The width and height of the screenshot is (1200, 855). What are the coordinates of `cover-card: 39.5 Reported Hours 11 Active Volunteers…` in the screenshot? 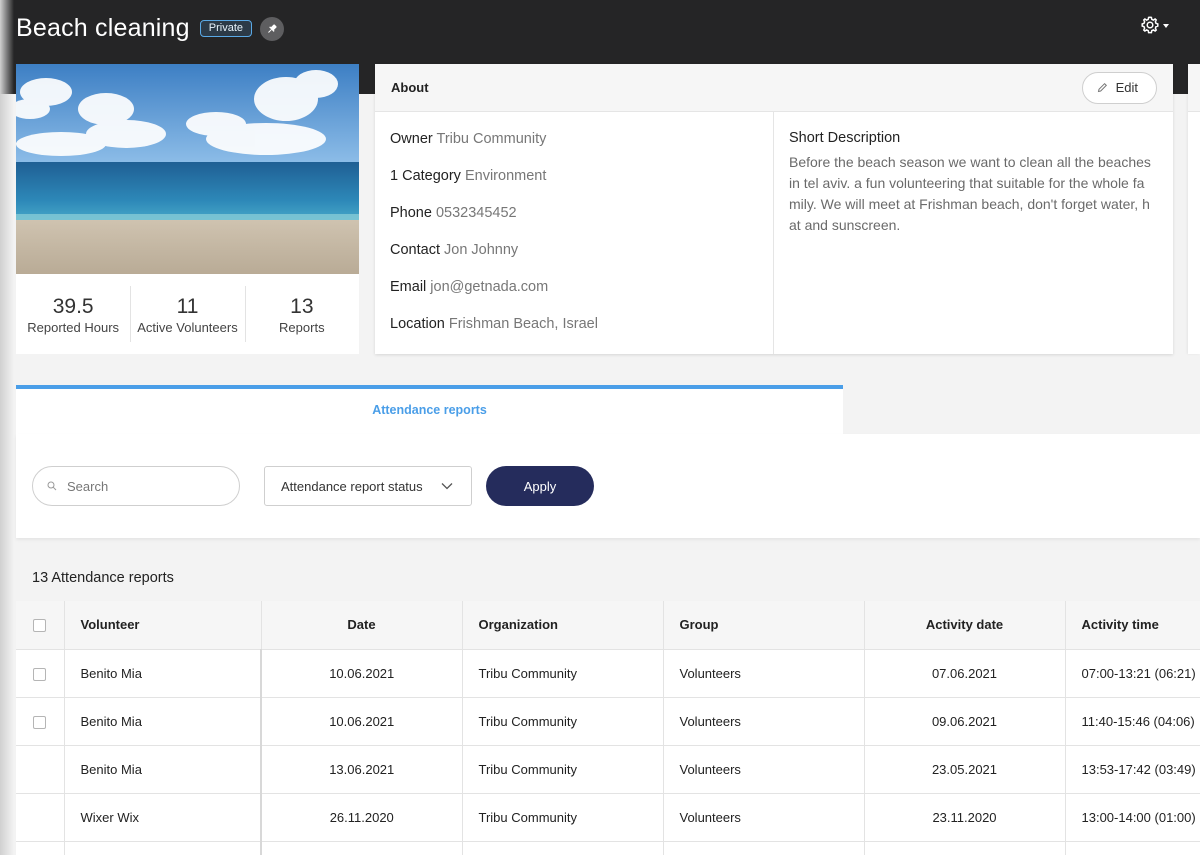 It's located at (187, 209).